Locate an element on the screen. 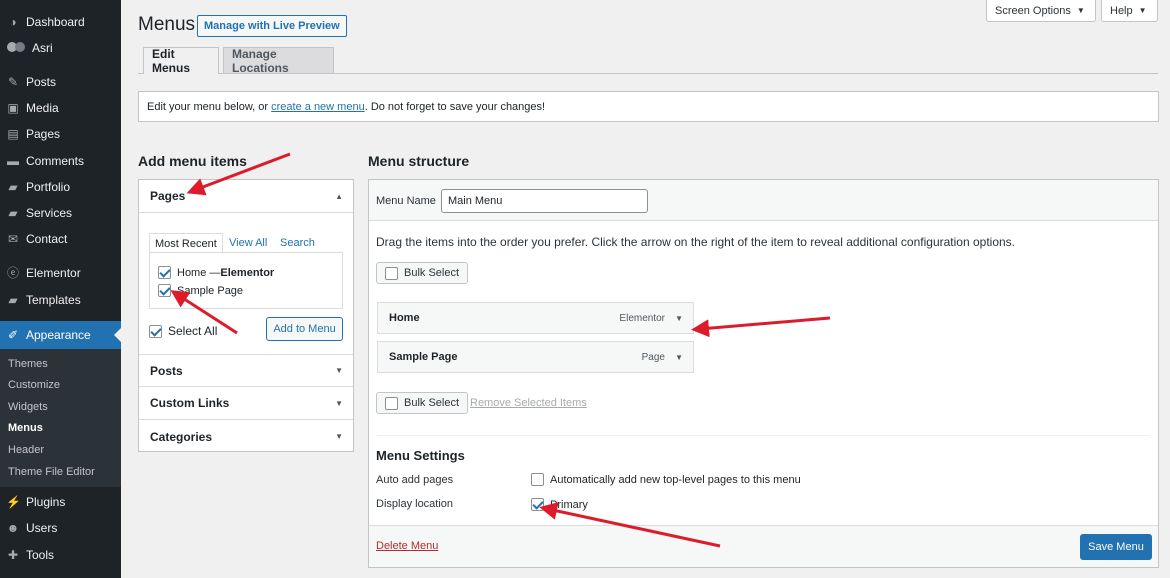 The width and height of the screenshot is (1170, 578). menu-name-bar: Menu Name Main Menu is located at coordinates (763, 200).